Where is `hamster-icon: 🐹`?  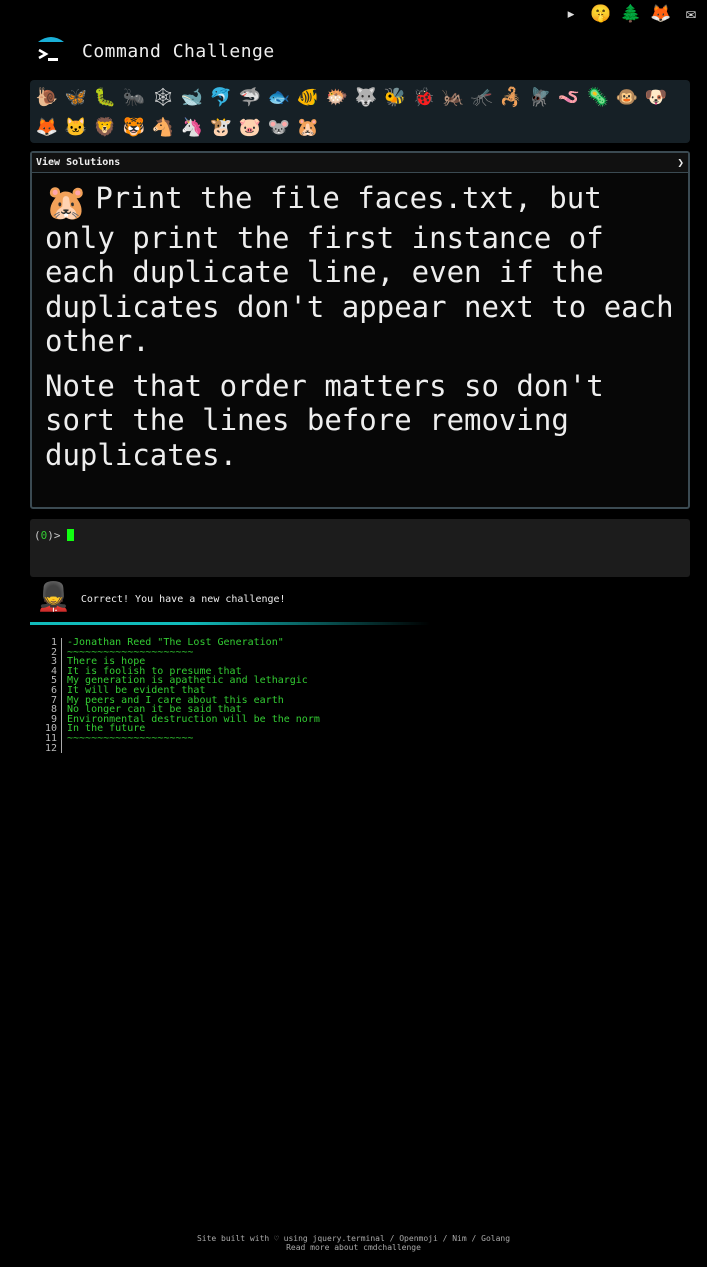 hamster-icon: 🐹 is located at coordinates (66, 203).